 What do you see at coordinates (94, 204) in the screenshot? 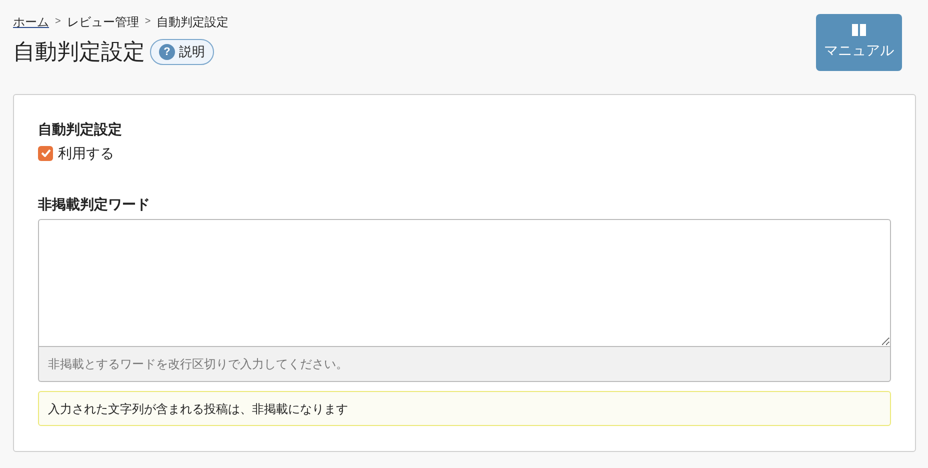
I see `field-label: 非掲載判定ワード` at bounding box center [94, 204].